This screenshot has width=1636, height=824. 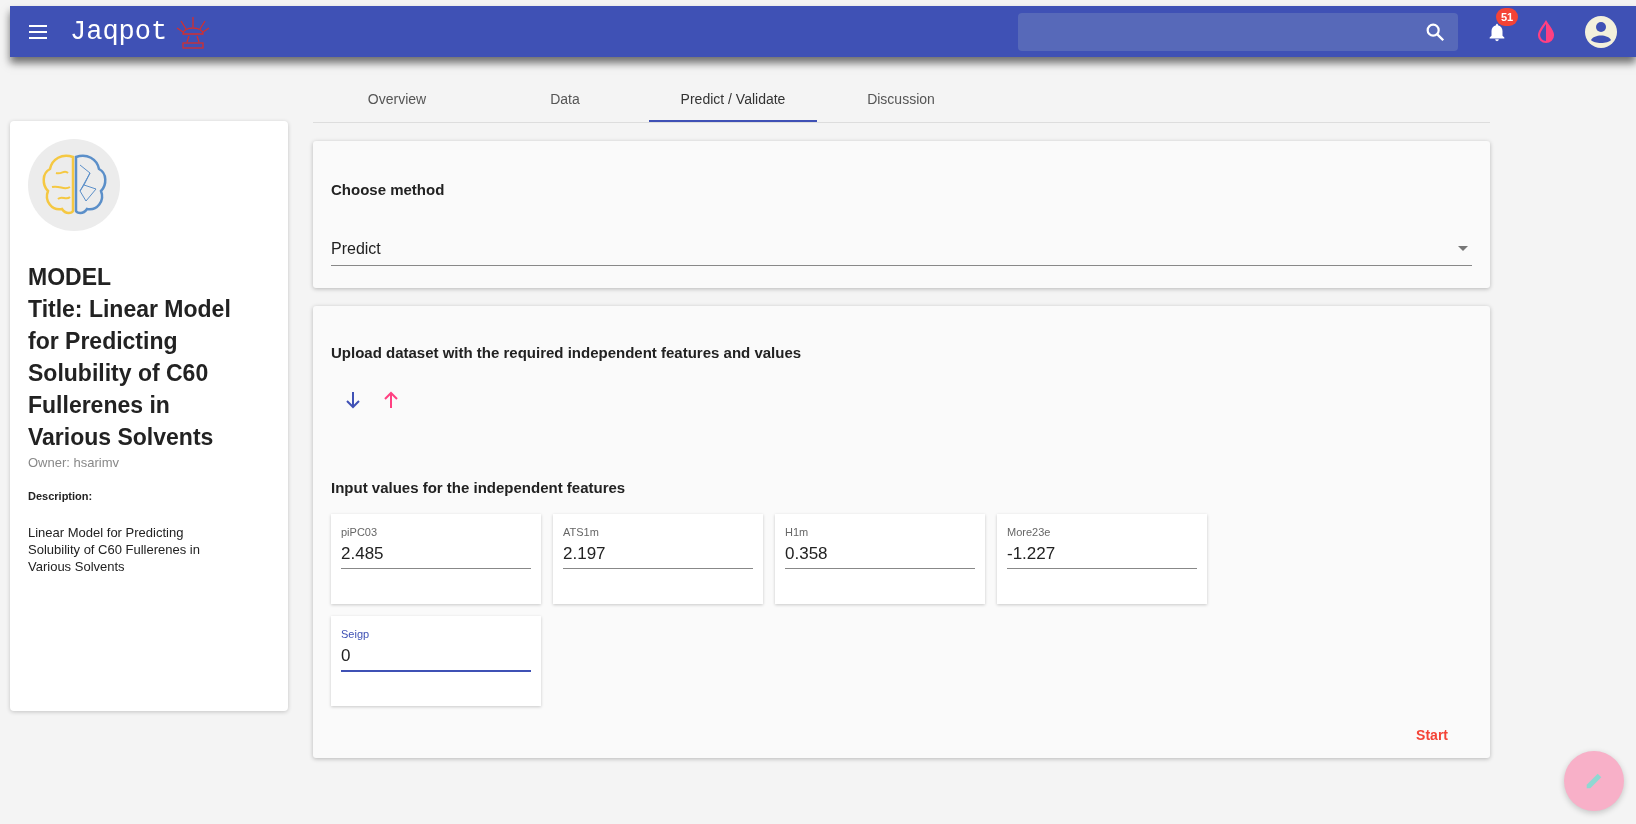 What do you see at coordinates (565, 99) in the screenshot?
I see `tab: Data` at bounding box center [565, 99].